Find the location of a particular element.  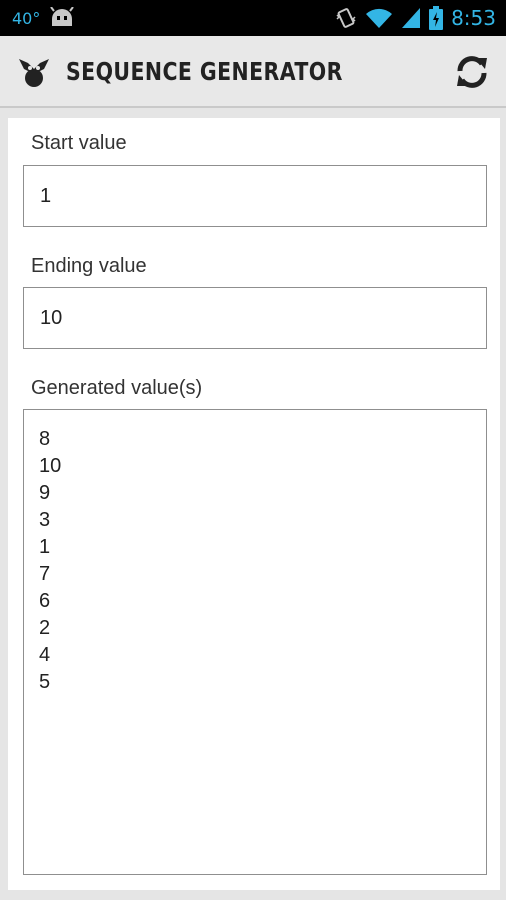

generated-value: 10 is located at coordinates (50, 466).